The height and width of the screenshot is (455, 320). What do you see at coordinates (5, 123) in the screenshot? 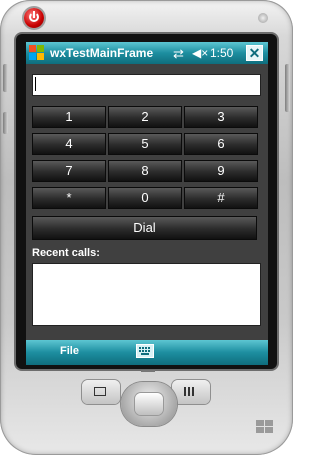
I see `side-button` at bounding box center [5, 123].